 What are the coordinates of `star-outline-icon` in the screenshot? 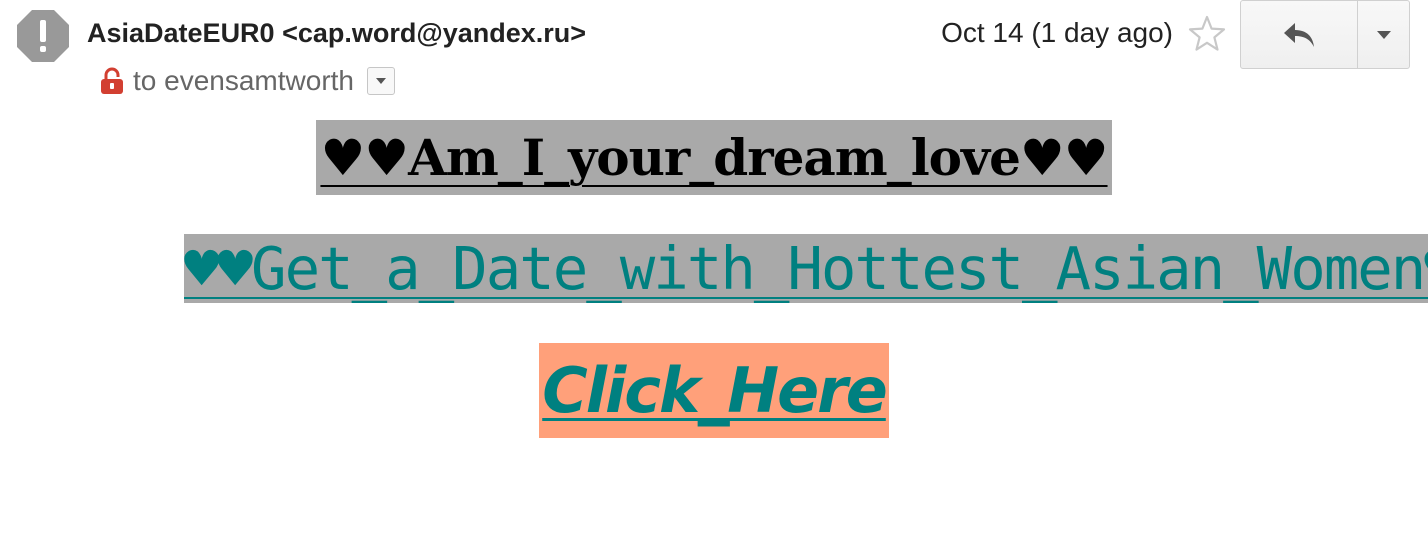 It's located at (1207, 34).